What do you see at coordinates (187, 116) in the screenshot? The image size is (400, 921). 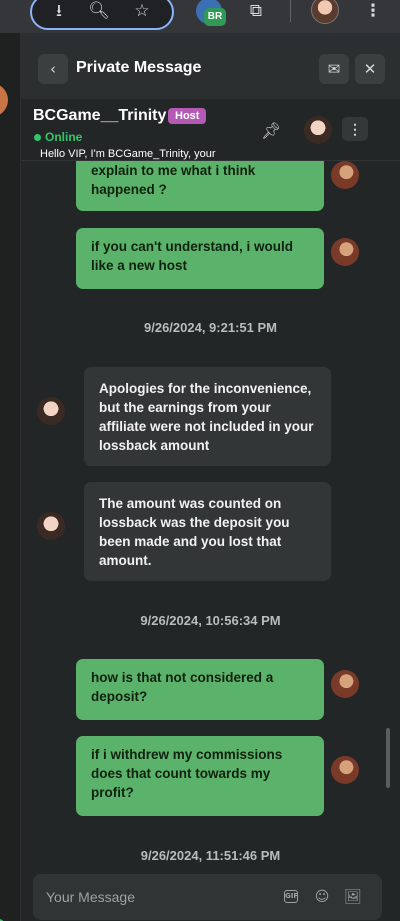 I see `host-badge: Host` at bounding box center [187, 116].